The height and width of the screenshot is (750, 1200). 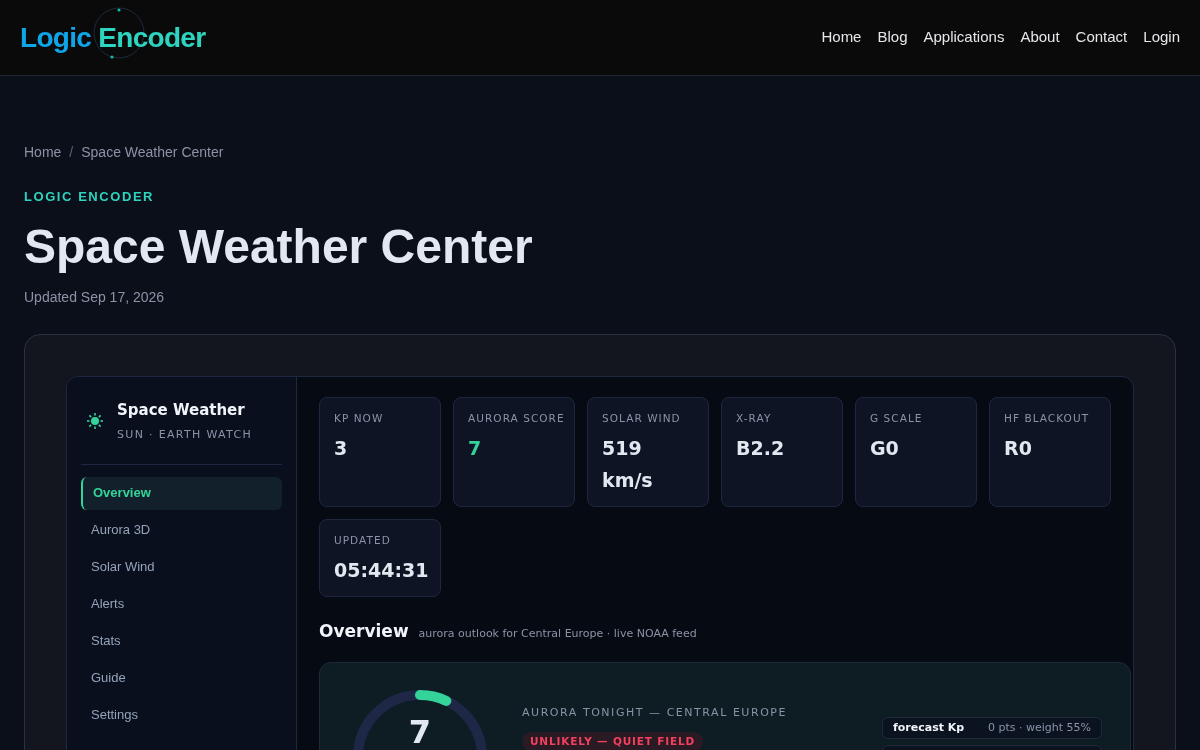 What do you see at coordinates (841, 37) in the screenshot?
I see `nav-link: Home` at bounding box center [841, 37].